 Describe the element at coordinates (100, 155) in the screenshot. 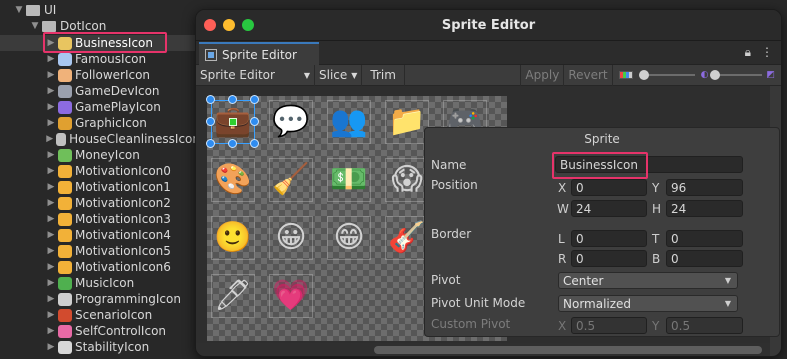

I see `hierarchy-item: ▶ MoneyIcon` at that location.